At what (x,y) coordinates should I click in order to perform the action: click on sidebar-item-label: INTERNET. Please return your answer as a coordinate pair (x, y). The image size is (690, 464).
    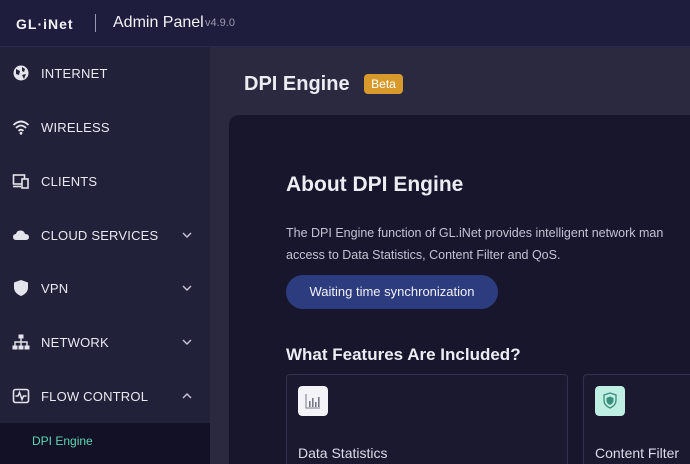
    Looking at the image, I should click on (74, 73).